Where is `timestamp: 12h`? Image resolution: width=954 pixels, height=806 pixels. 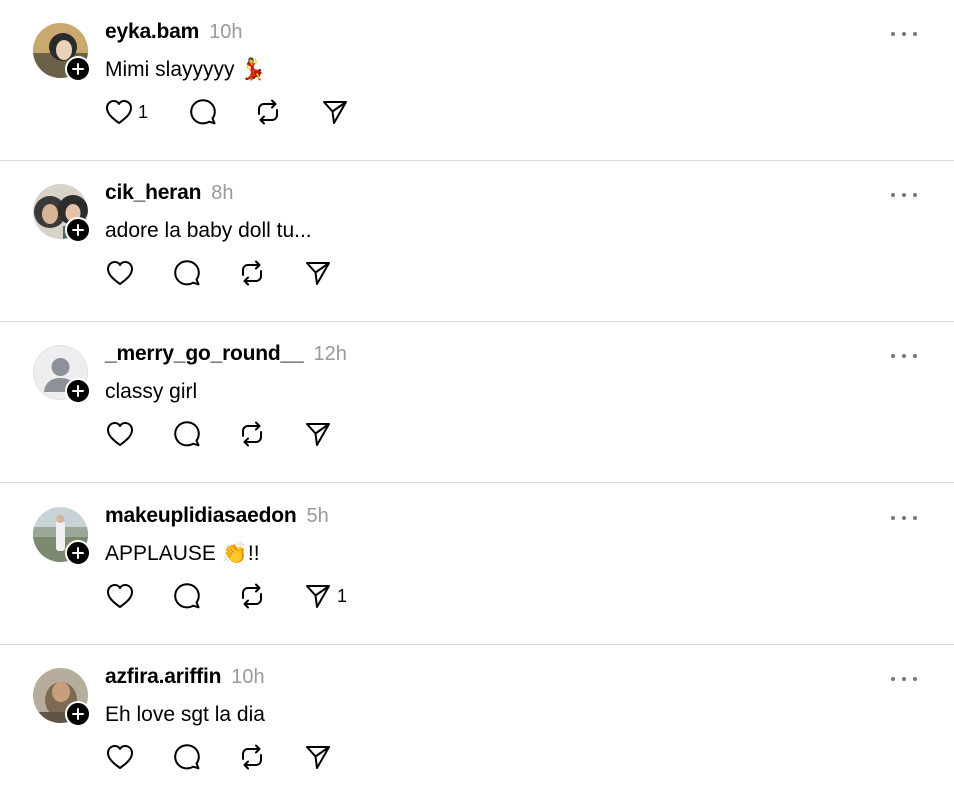 timestamp: 12h is located at coordinates (330, 354).